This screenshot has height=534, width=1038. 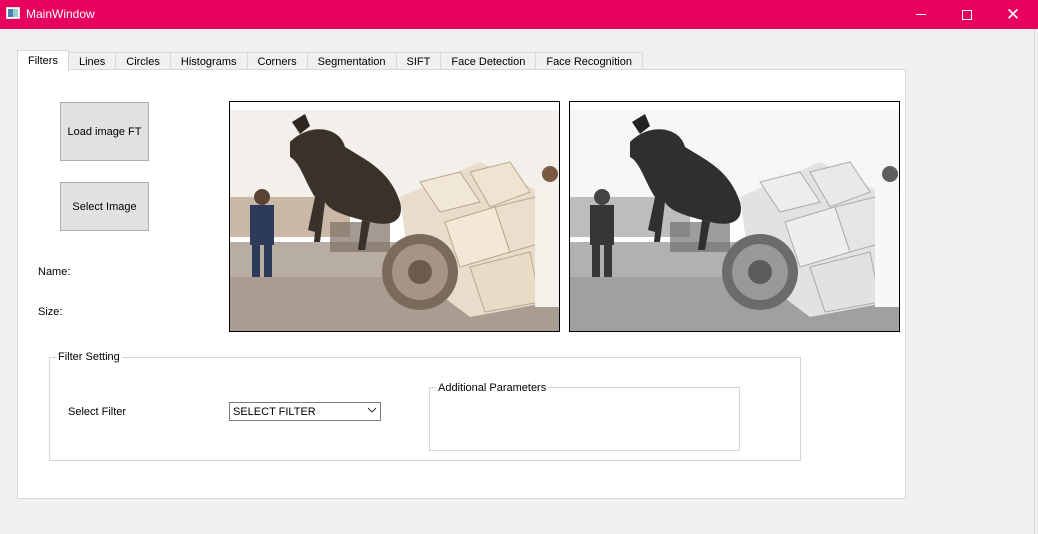 I want to click on maximize-icon, so click(x=967, y=14).